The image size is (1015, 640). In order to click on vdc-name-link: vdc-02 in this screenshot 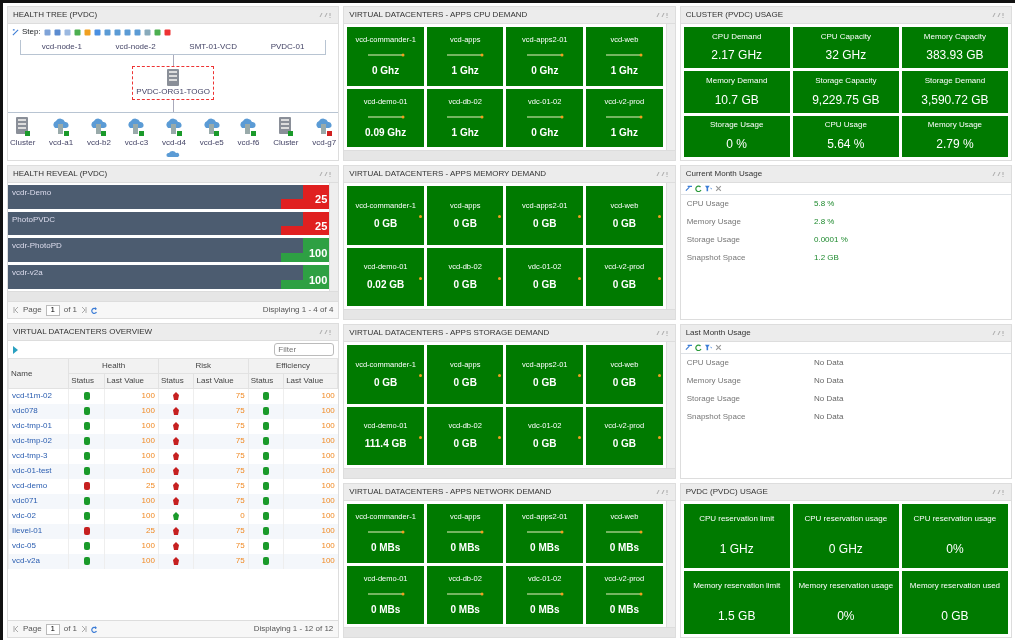, I will do `click(24, 516)`.